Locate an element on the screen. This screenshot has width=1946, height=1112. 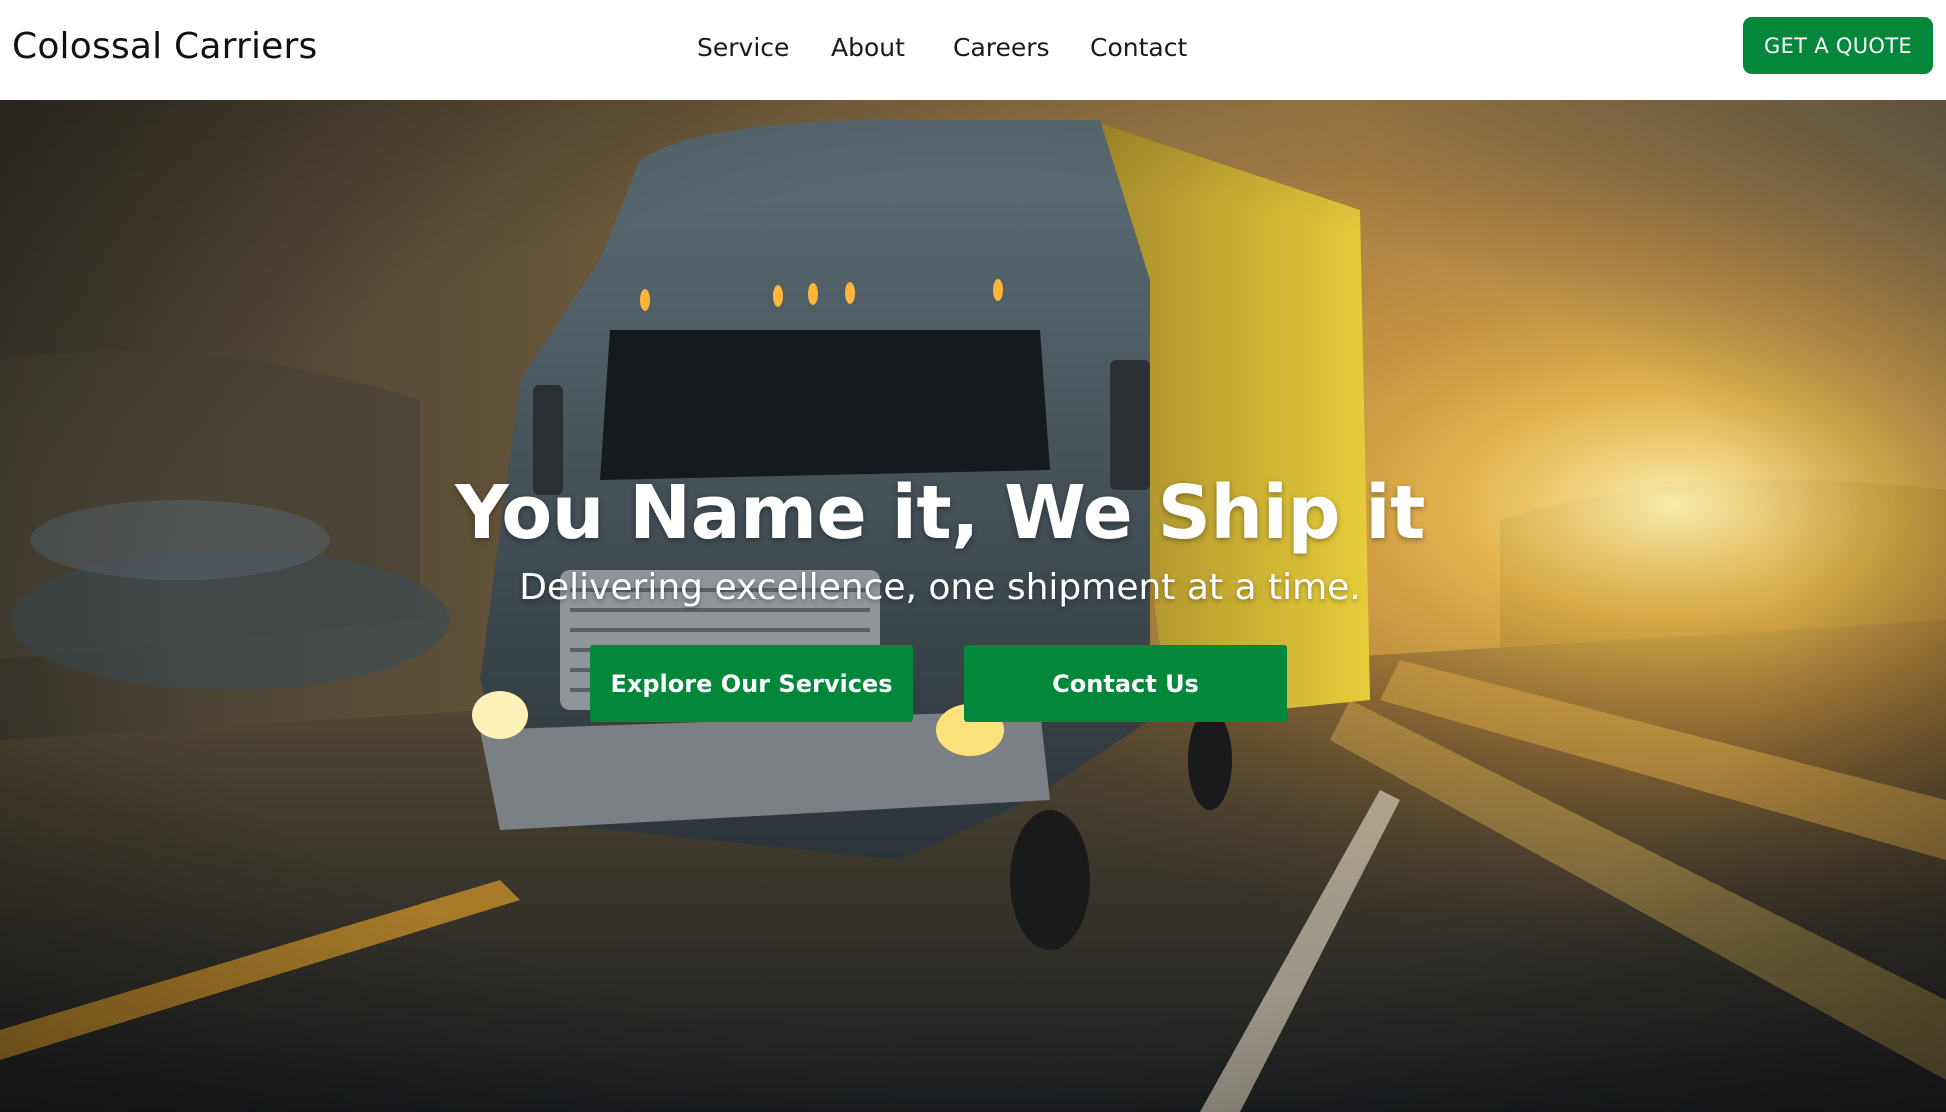
nav-link-careers: Careers is located at coordinates (1001, 48).